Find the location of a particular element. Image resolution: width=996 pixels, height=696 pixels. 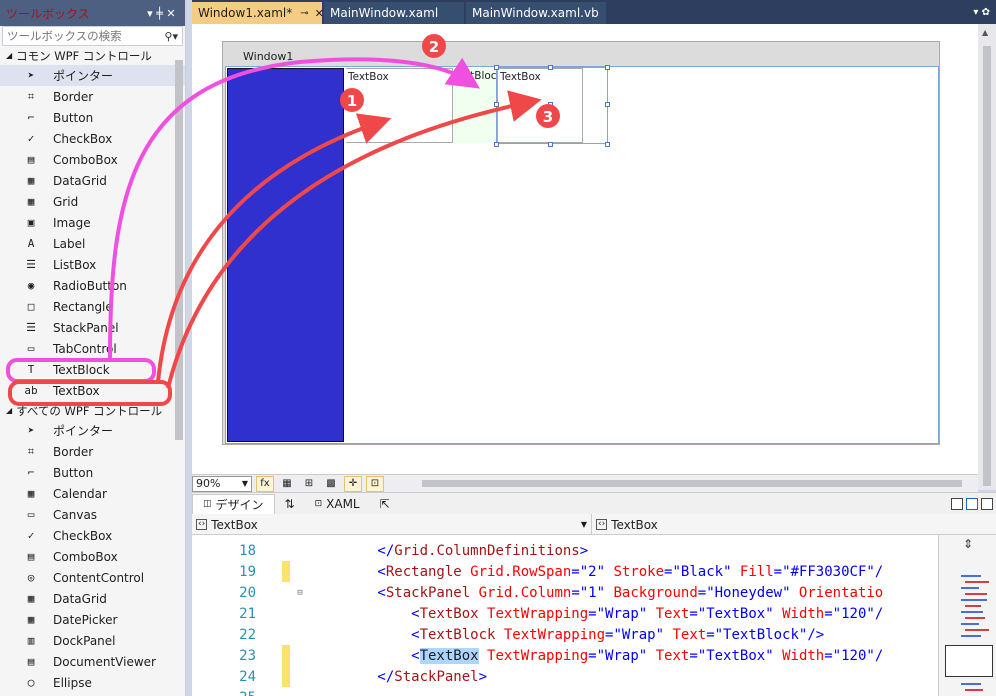

toolbox-item-ellipse: ◯ Ellipse is located at coordinates (92, 682).